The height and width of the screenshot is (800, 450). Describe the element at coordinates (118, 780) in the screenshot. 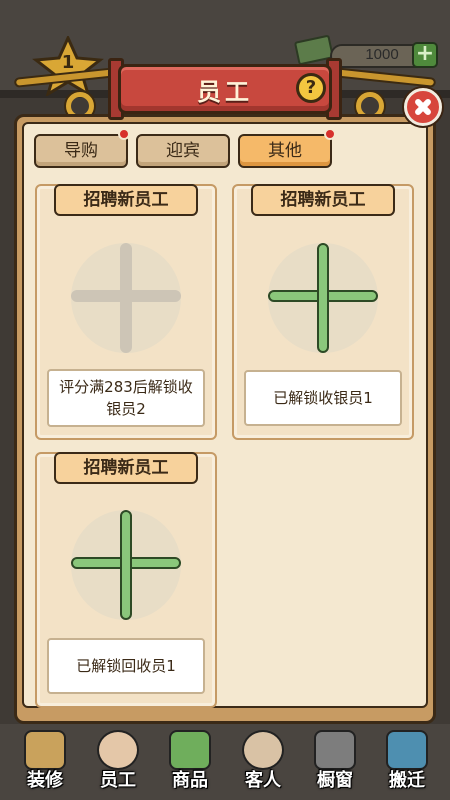

I see `nav-label: 员工` at that location.